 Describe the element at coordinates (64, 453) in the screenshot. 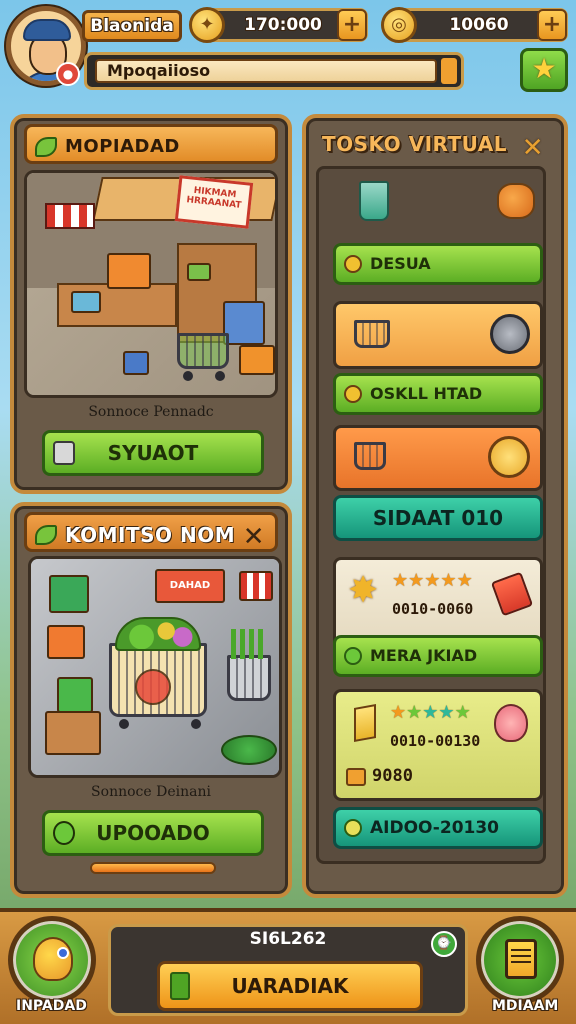

I see `cup-icon` at that location.